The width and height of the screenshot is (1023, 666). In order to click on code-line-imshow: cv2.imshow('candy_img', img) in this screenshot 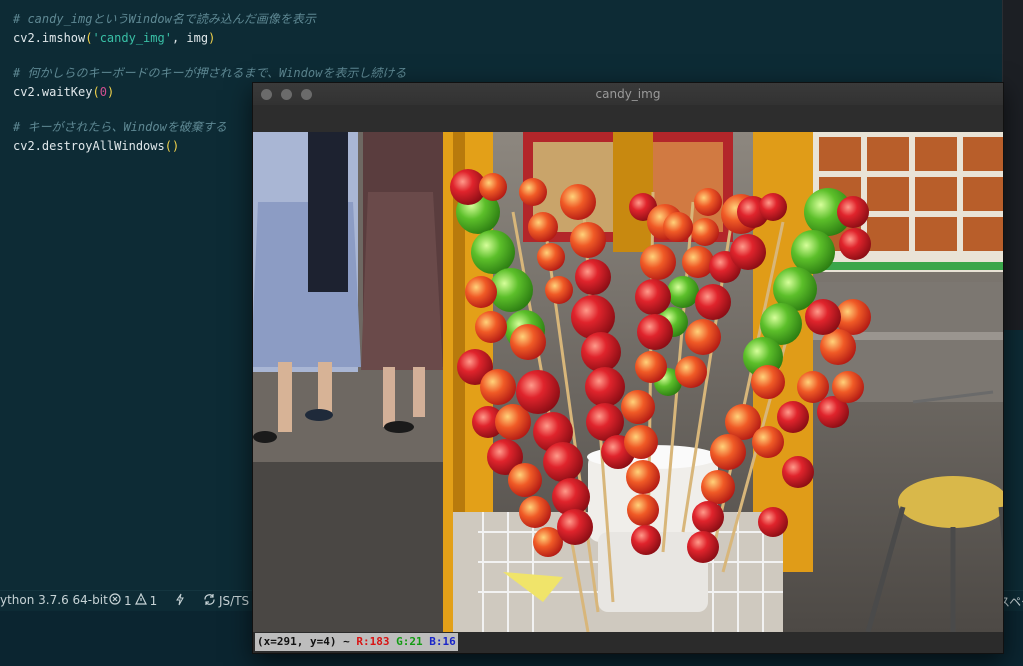, I will do `click(114, 38)`.